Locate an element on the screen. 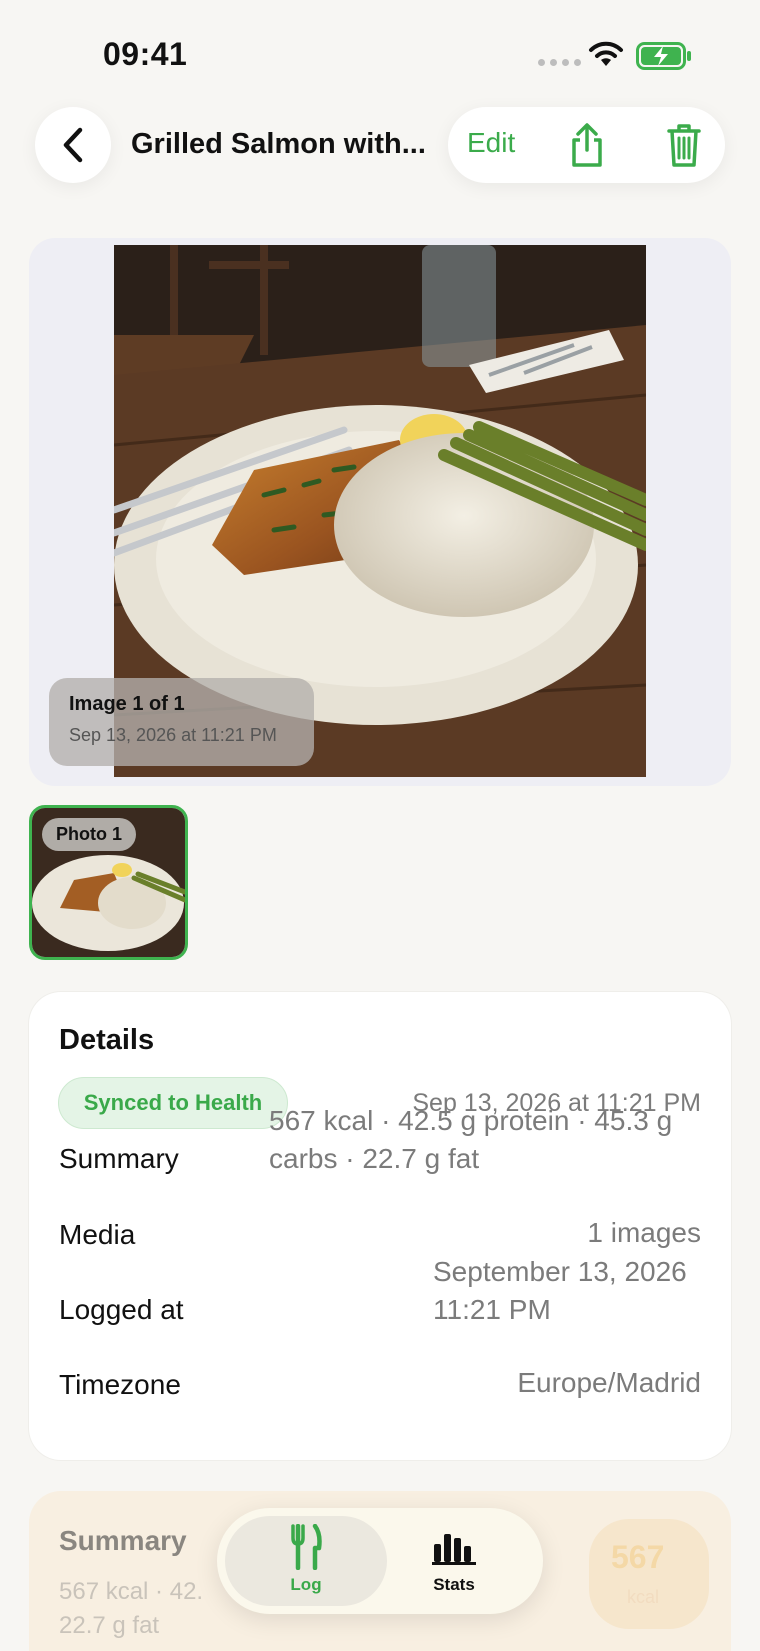 The width and height of the screenshot is (760, 1651). summary-card-title: Summary is located at coordinates (123, 1540).